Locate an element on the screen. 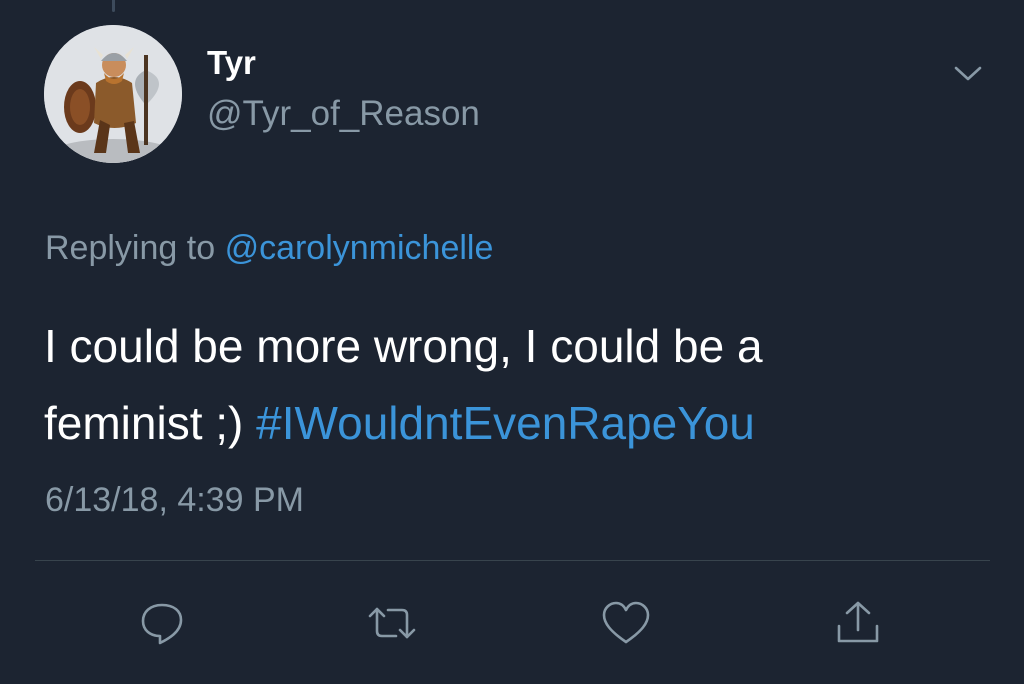 This screenshot has width=1024, height=684. retweet-icon is located at coordinates (392, 623).